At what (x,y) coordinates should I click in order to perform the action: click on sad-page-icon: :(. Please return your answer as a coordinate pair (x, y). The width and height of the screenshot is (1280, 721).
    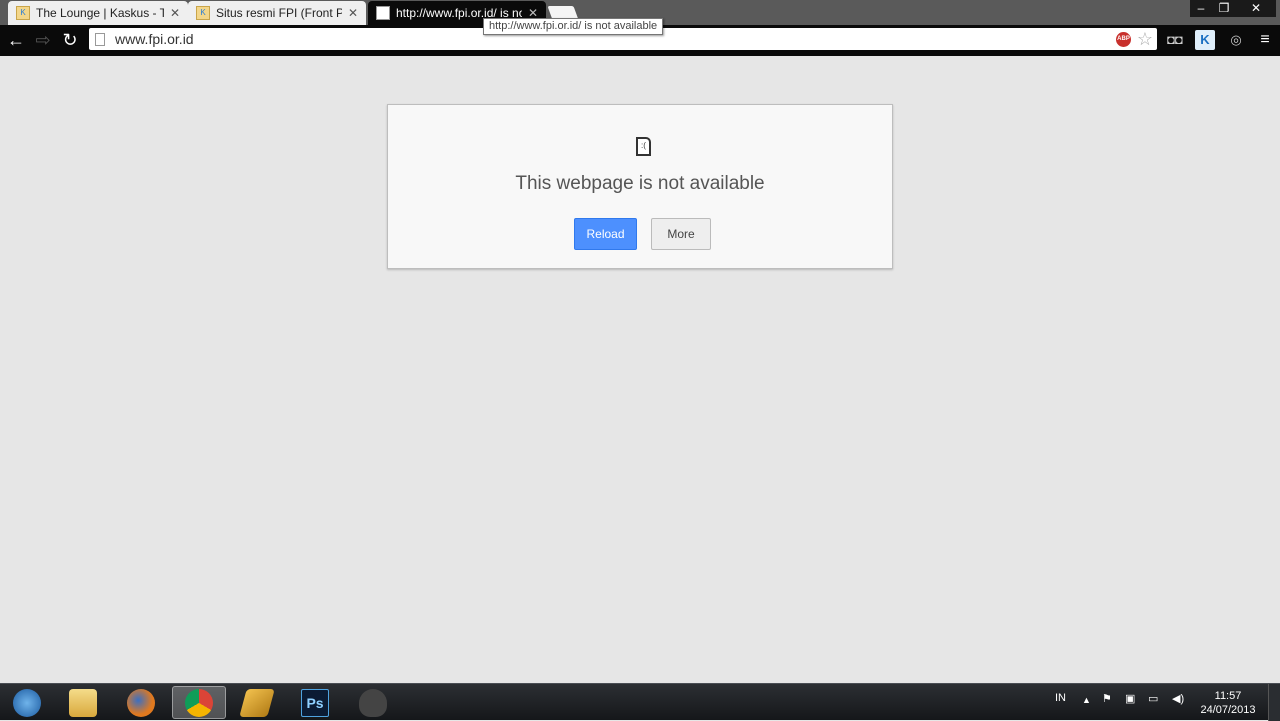
    Looking at the image, I should click on (643, 146).